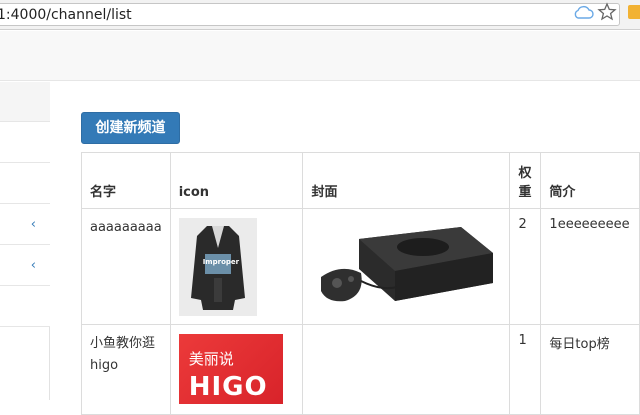  What do you see at coordinates (590, 180) in the screenshot?
I see `header-desc: 简介` at bounding box center [590, 180].